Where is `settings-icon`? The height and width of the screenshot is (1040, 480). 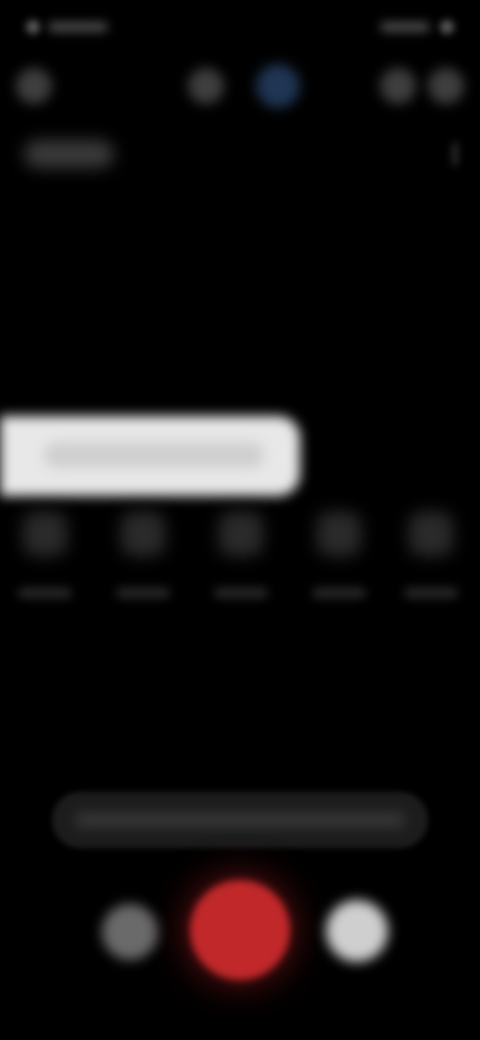
settings-icon is located at coordinates (34, 86).